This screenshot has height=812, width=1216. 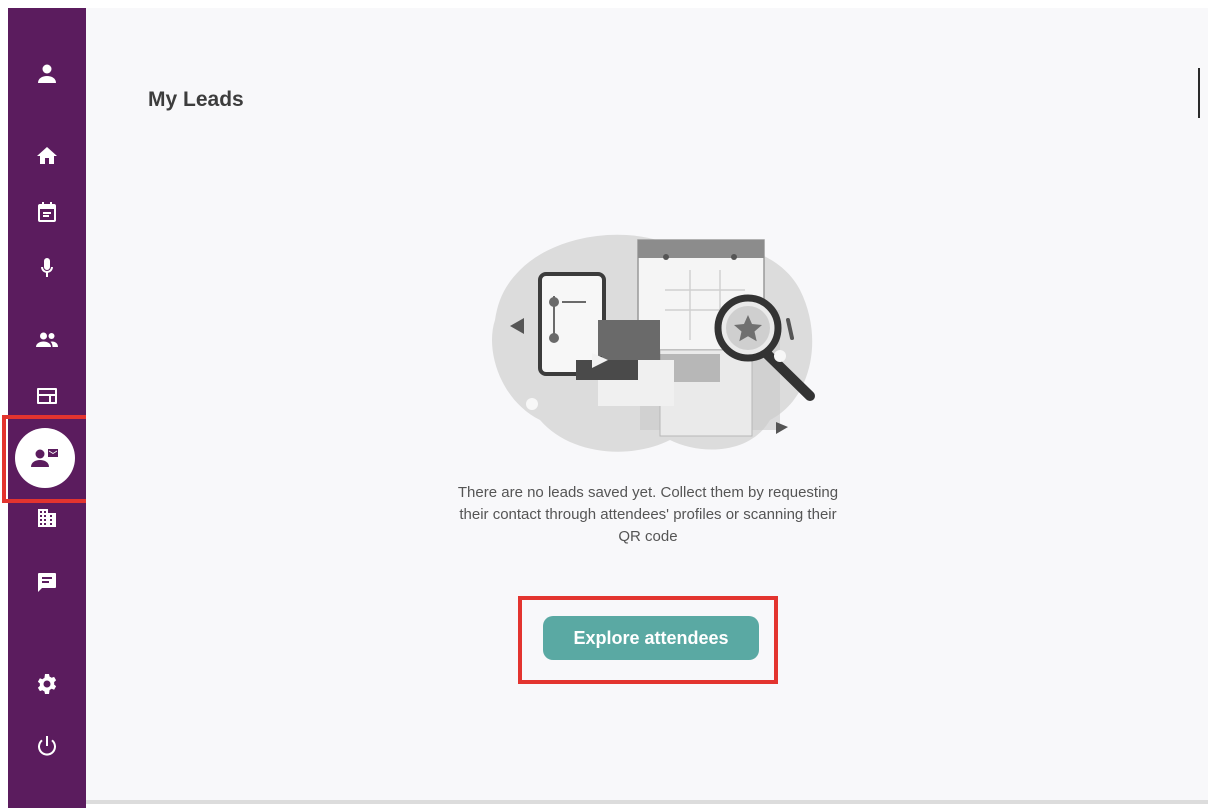 I want to click on chat-icon, so click(x=47, y=582).